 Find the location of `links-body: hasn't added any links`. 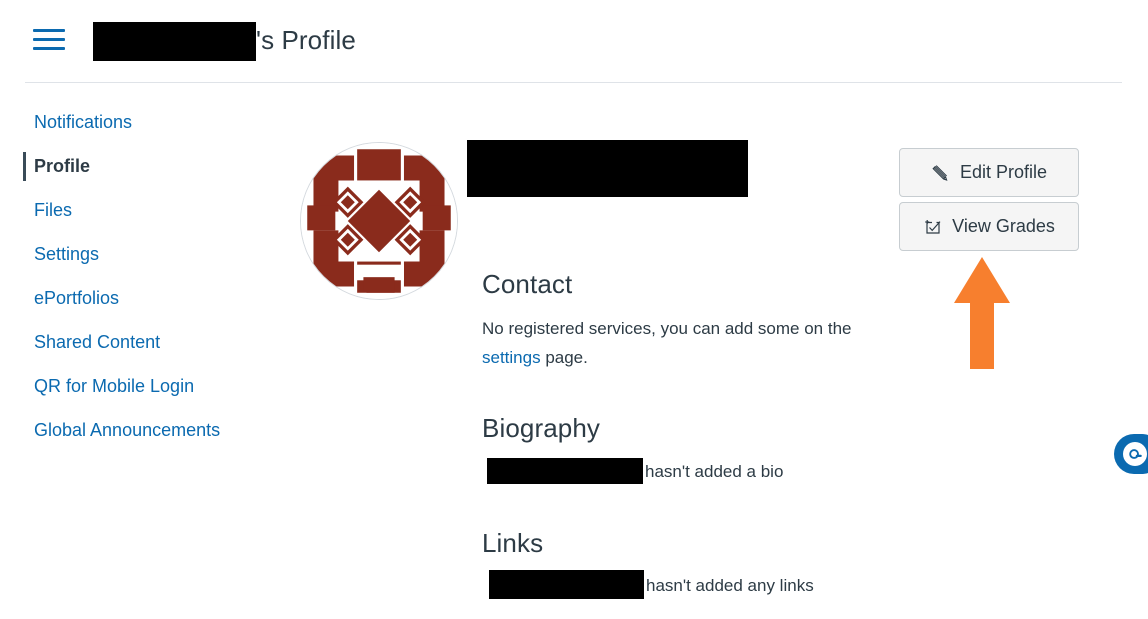

links-body: hasn't added any links is located at coordinates (677, 585).